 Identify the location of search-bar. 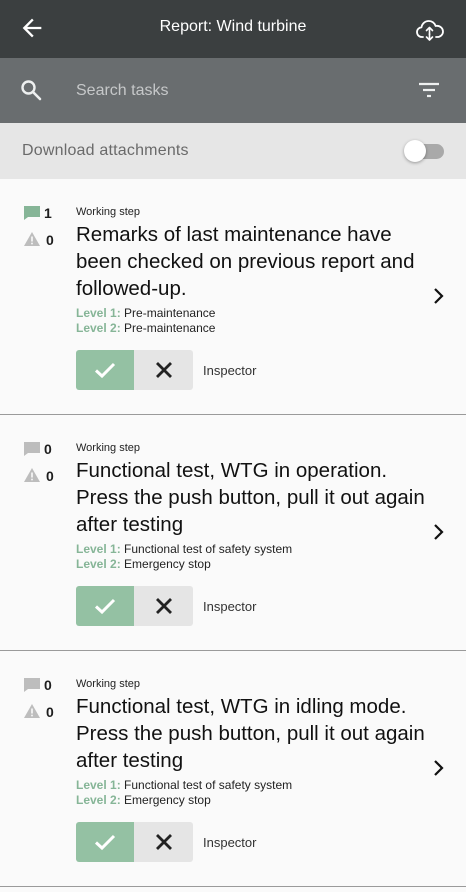
(233, 90).